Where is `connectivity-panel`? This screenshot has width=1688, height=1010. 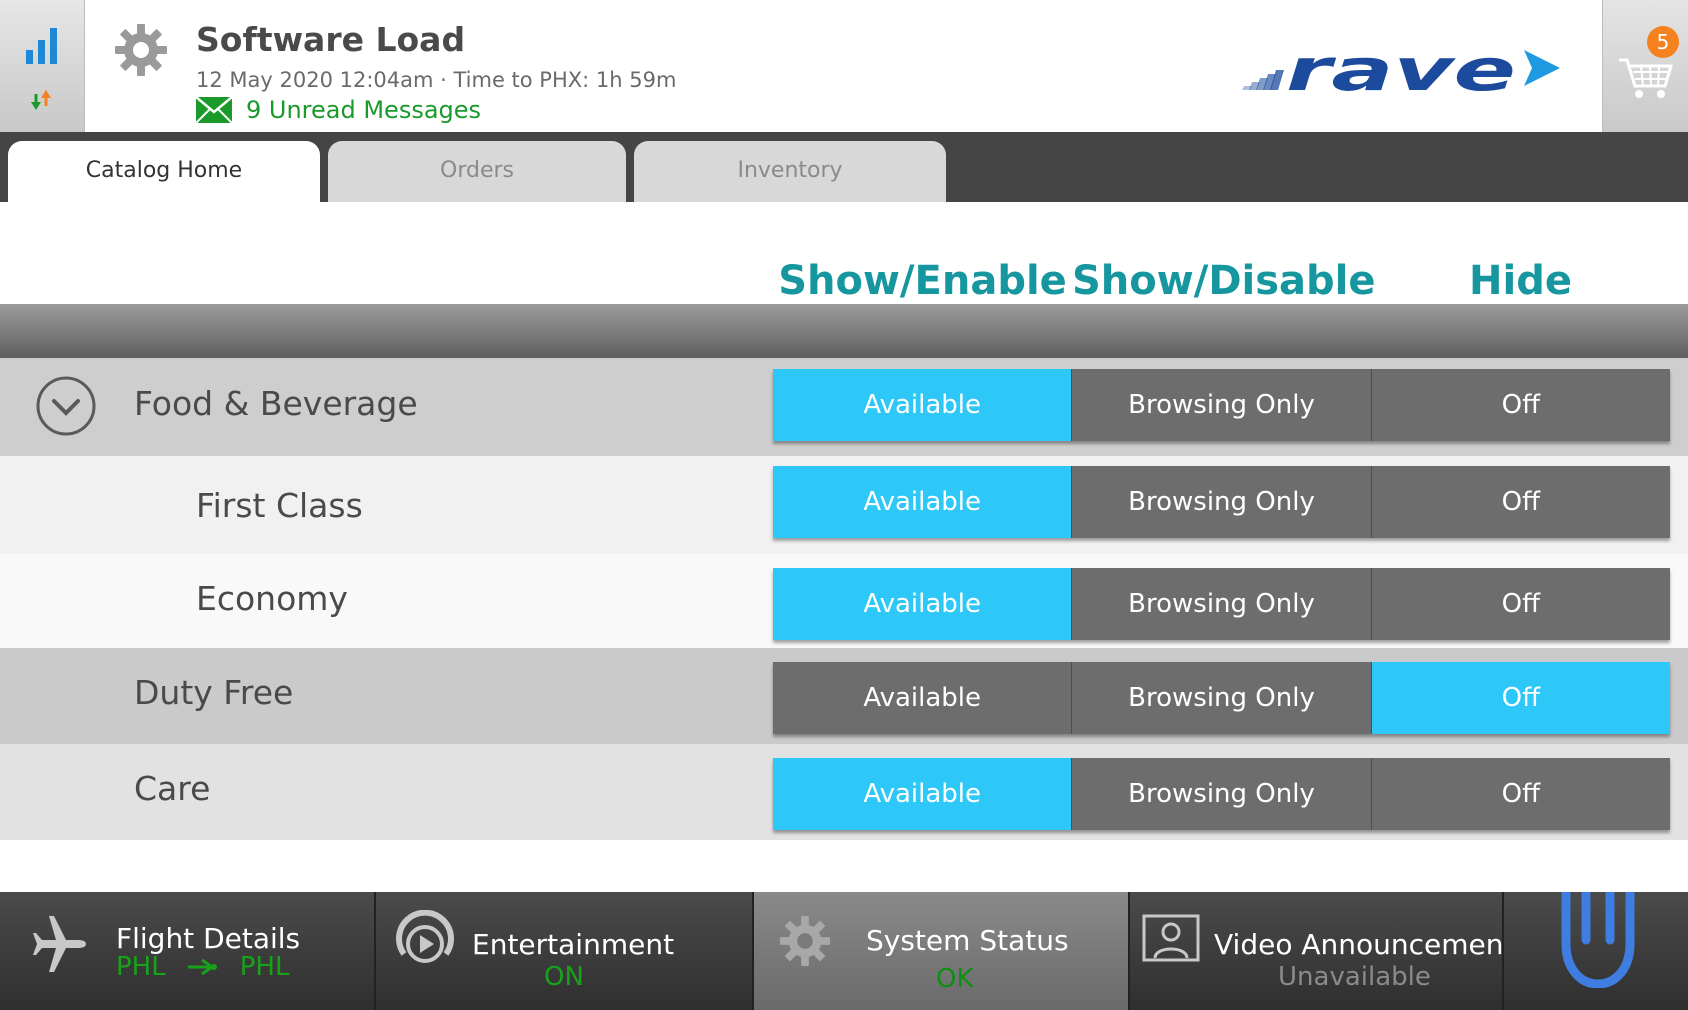 connectivity-panel is located at coordinates (42, 66).